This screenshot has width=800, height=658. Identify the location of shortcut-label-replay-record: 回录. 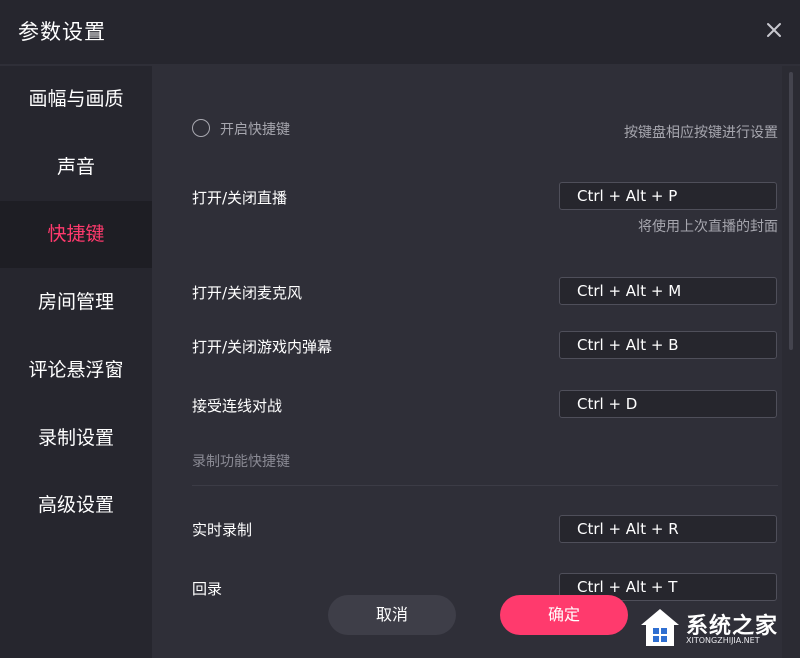
(207, 589).